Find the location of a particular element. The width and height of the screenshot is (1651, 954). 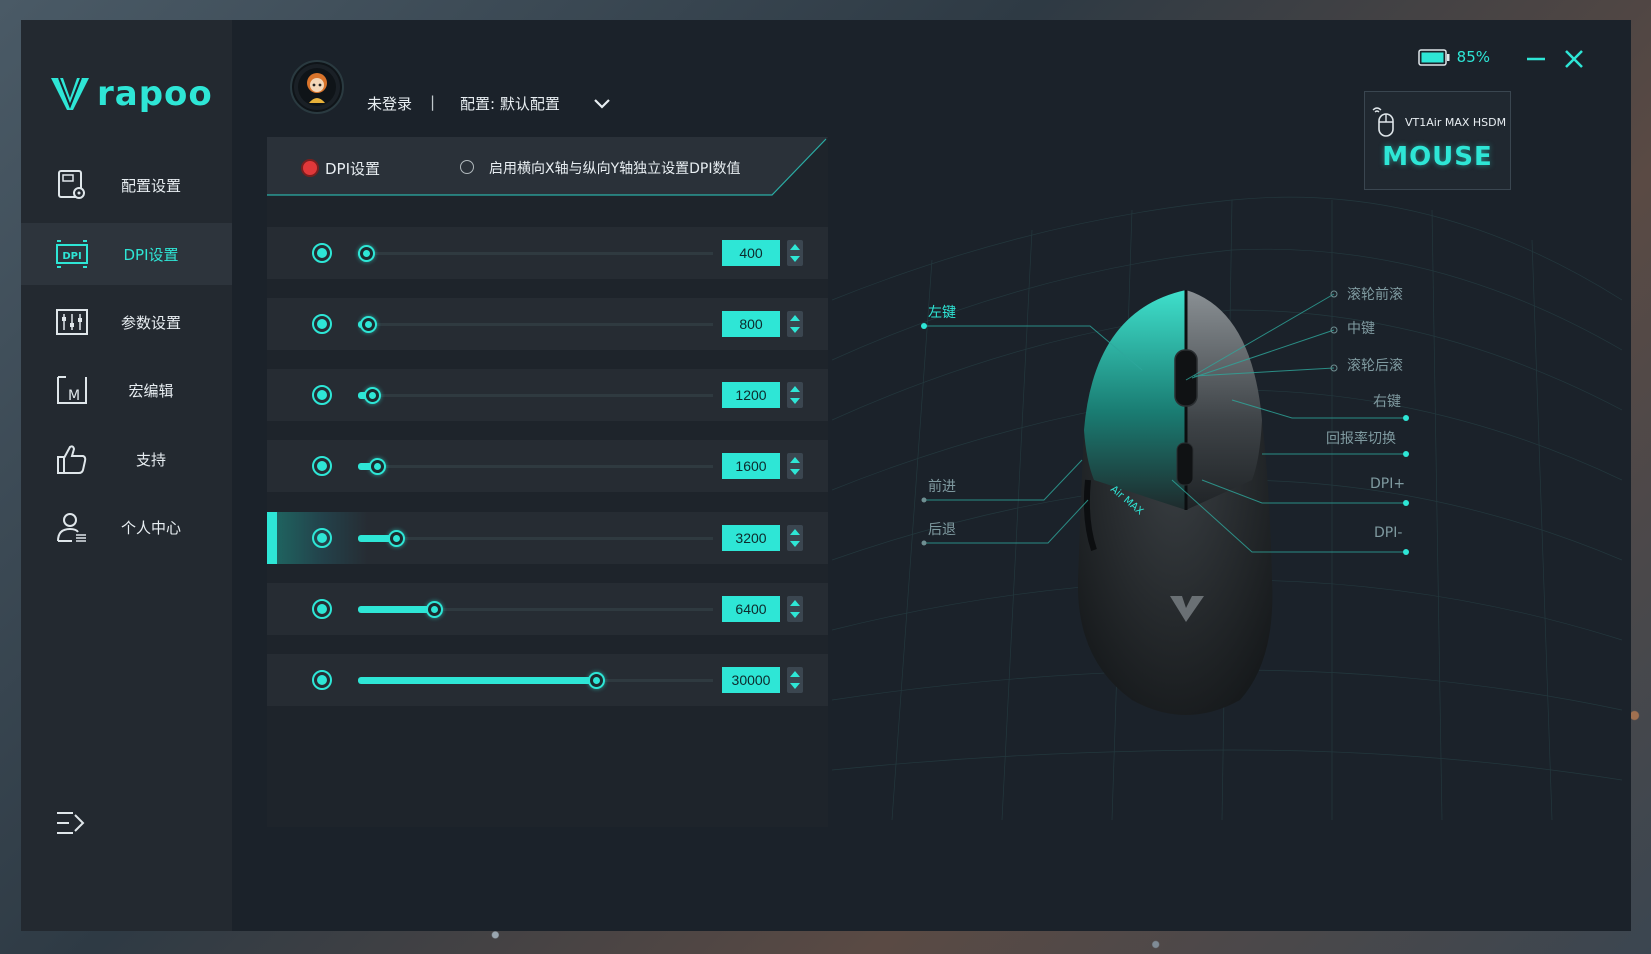

label-report-rate: 回报率切换 is located at coordinates (1361, 438).